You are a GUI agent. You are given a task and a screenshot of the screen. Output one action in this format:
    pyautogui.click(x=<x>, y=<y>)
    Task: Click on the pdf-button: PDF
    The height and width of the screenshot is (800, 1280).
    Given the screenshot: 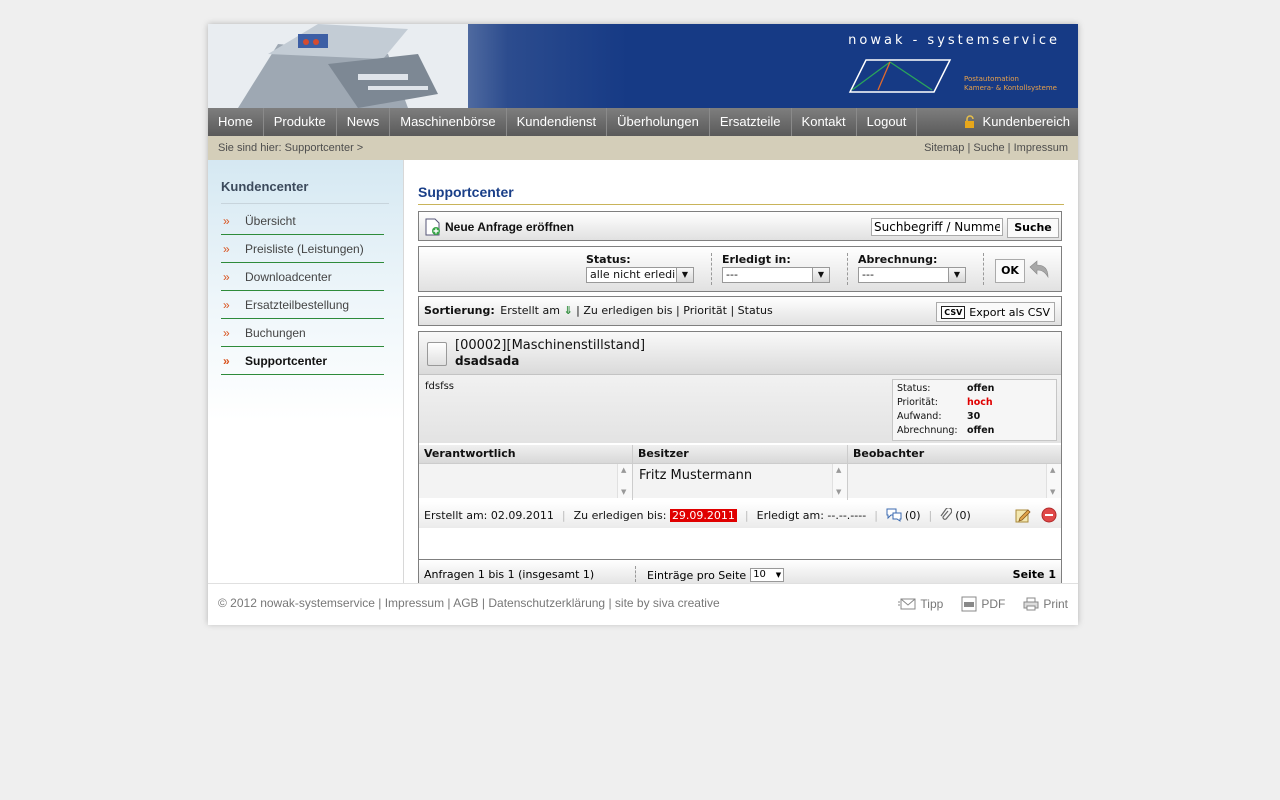 What is the action you would take?
    pyautogui.click(x=983, y=604)
    